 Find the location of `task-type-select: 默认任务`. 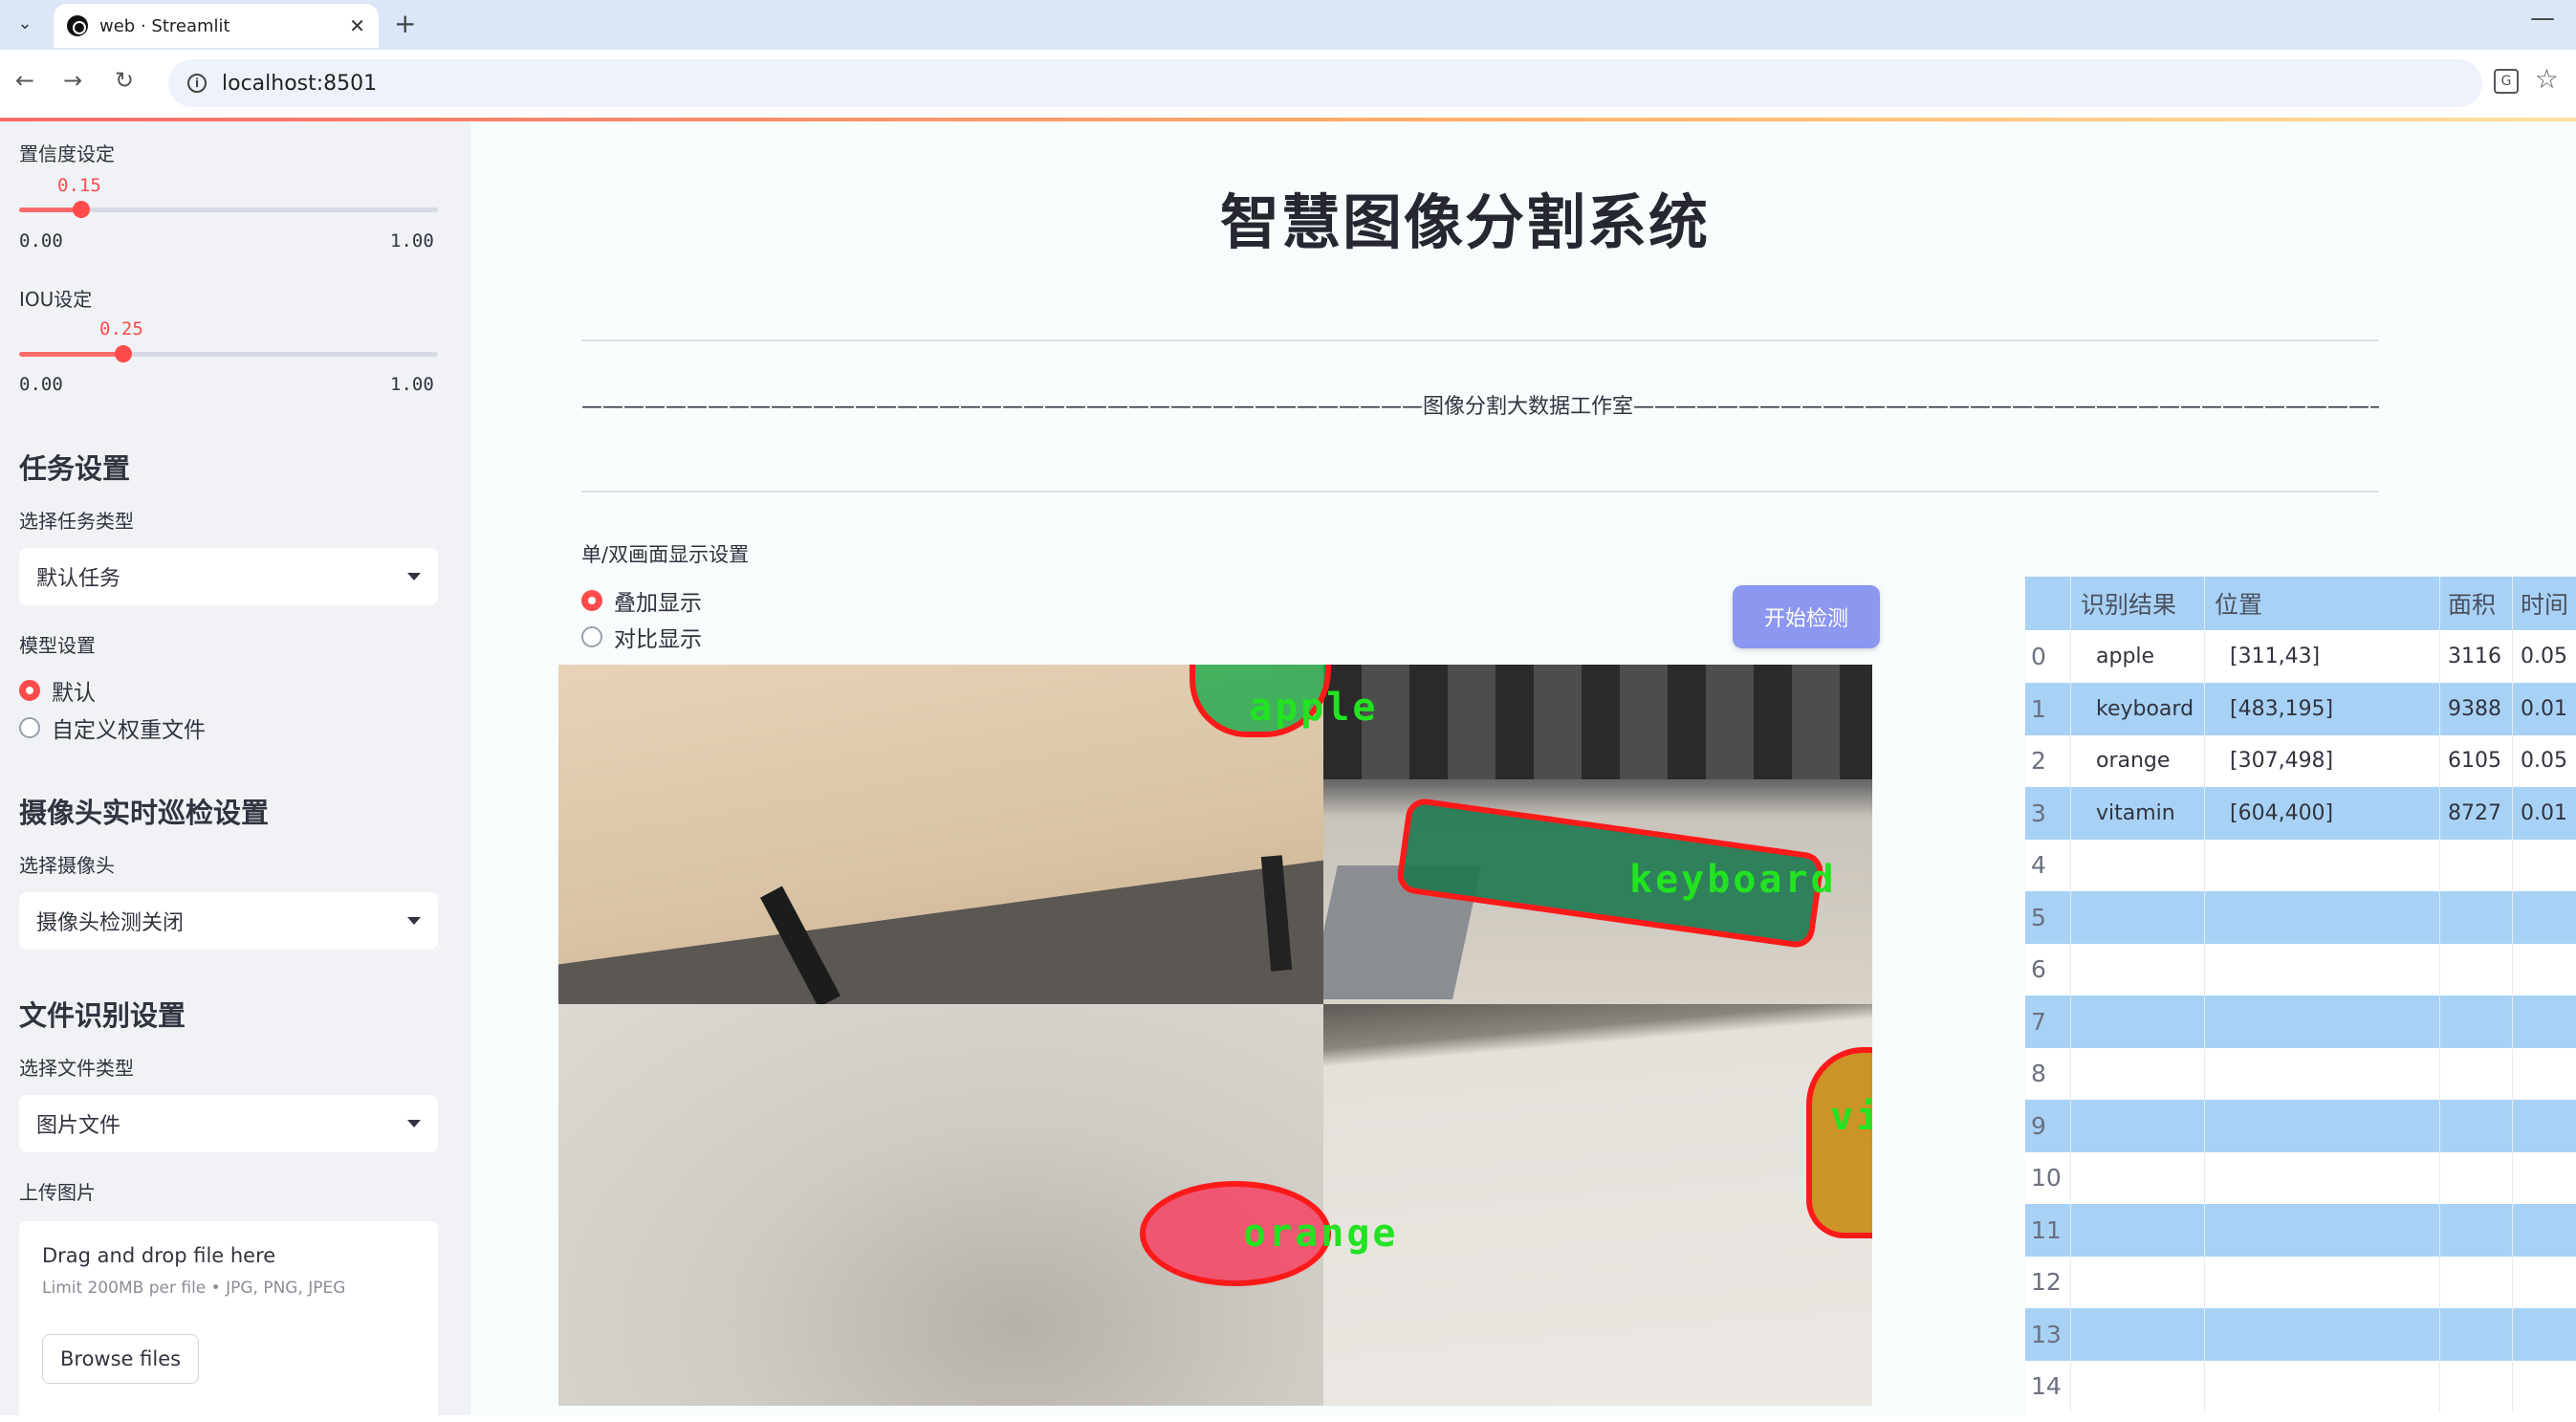

task-type-select: 默认任务 is located at coordinates (228, 576).